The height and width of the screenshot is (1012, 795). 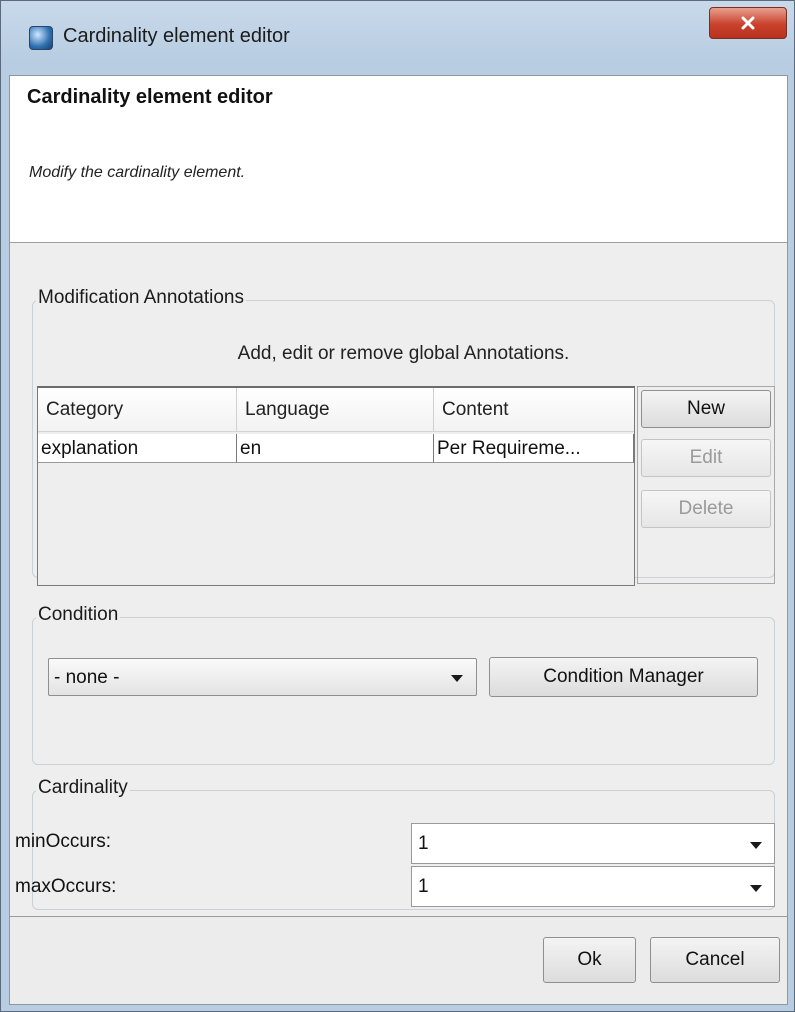 What do you see at coordinates (706, 458) in the screenshot?
I see `edit-button: Edit` at bounding box center [706, 458].